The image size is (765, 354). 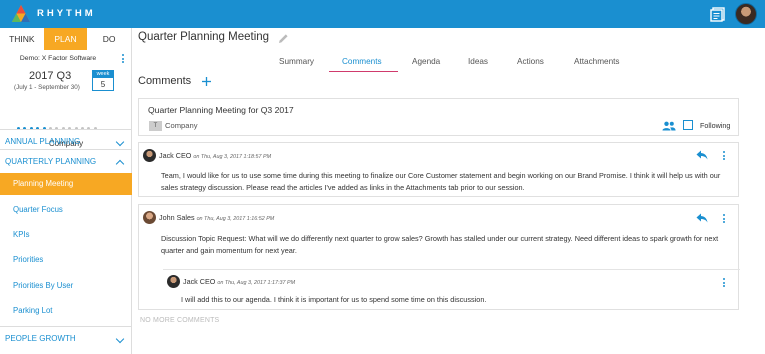 I want to click on nav-item-kpis: KPIs, so click(x=66, y=235).